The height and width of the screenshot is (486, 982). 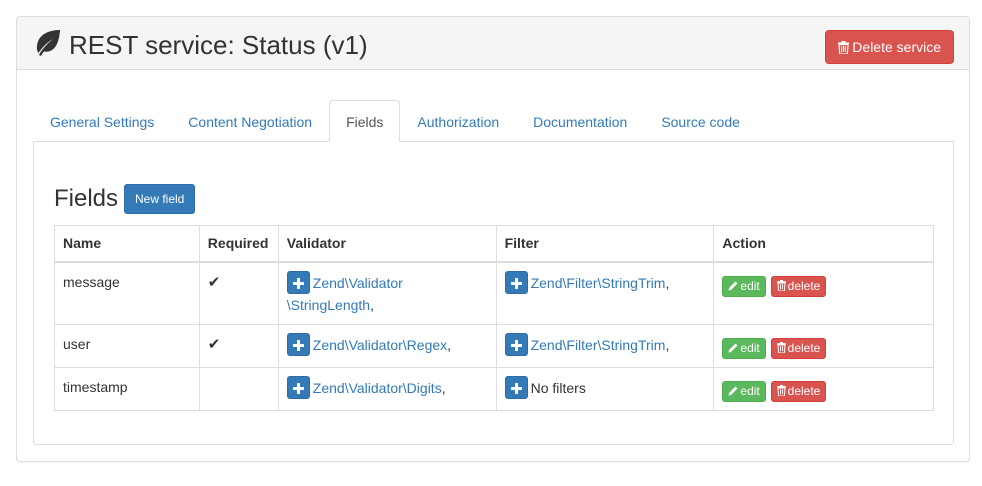 What do you see at coordinates (458, 121) in the screenshot?
I see `tab-authorization: Authorization` at bounding box center [458, 121].